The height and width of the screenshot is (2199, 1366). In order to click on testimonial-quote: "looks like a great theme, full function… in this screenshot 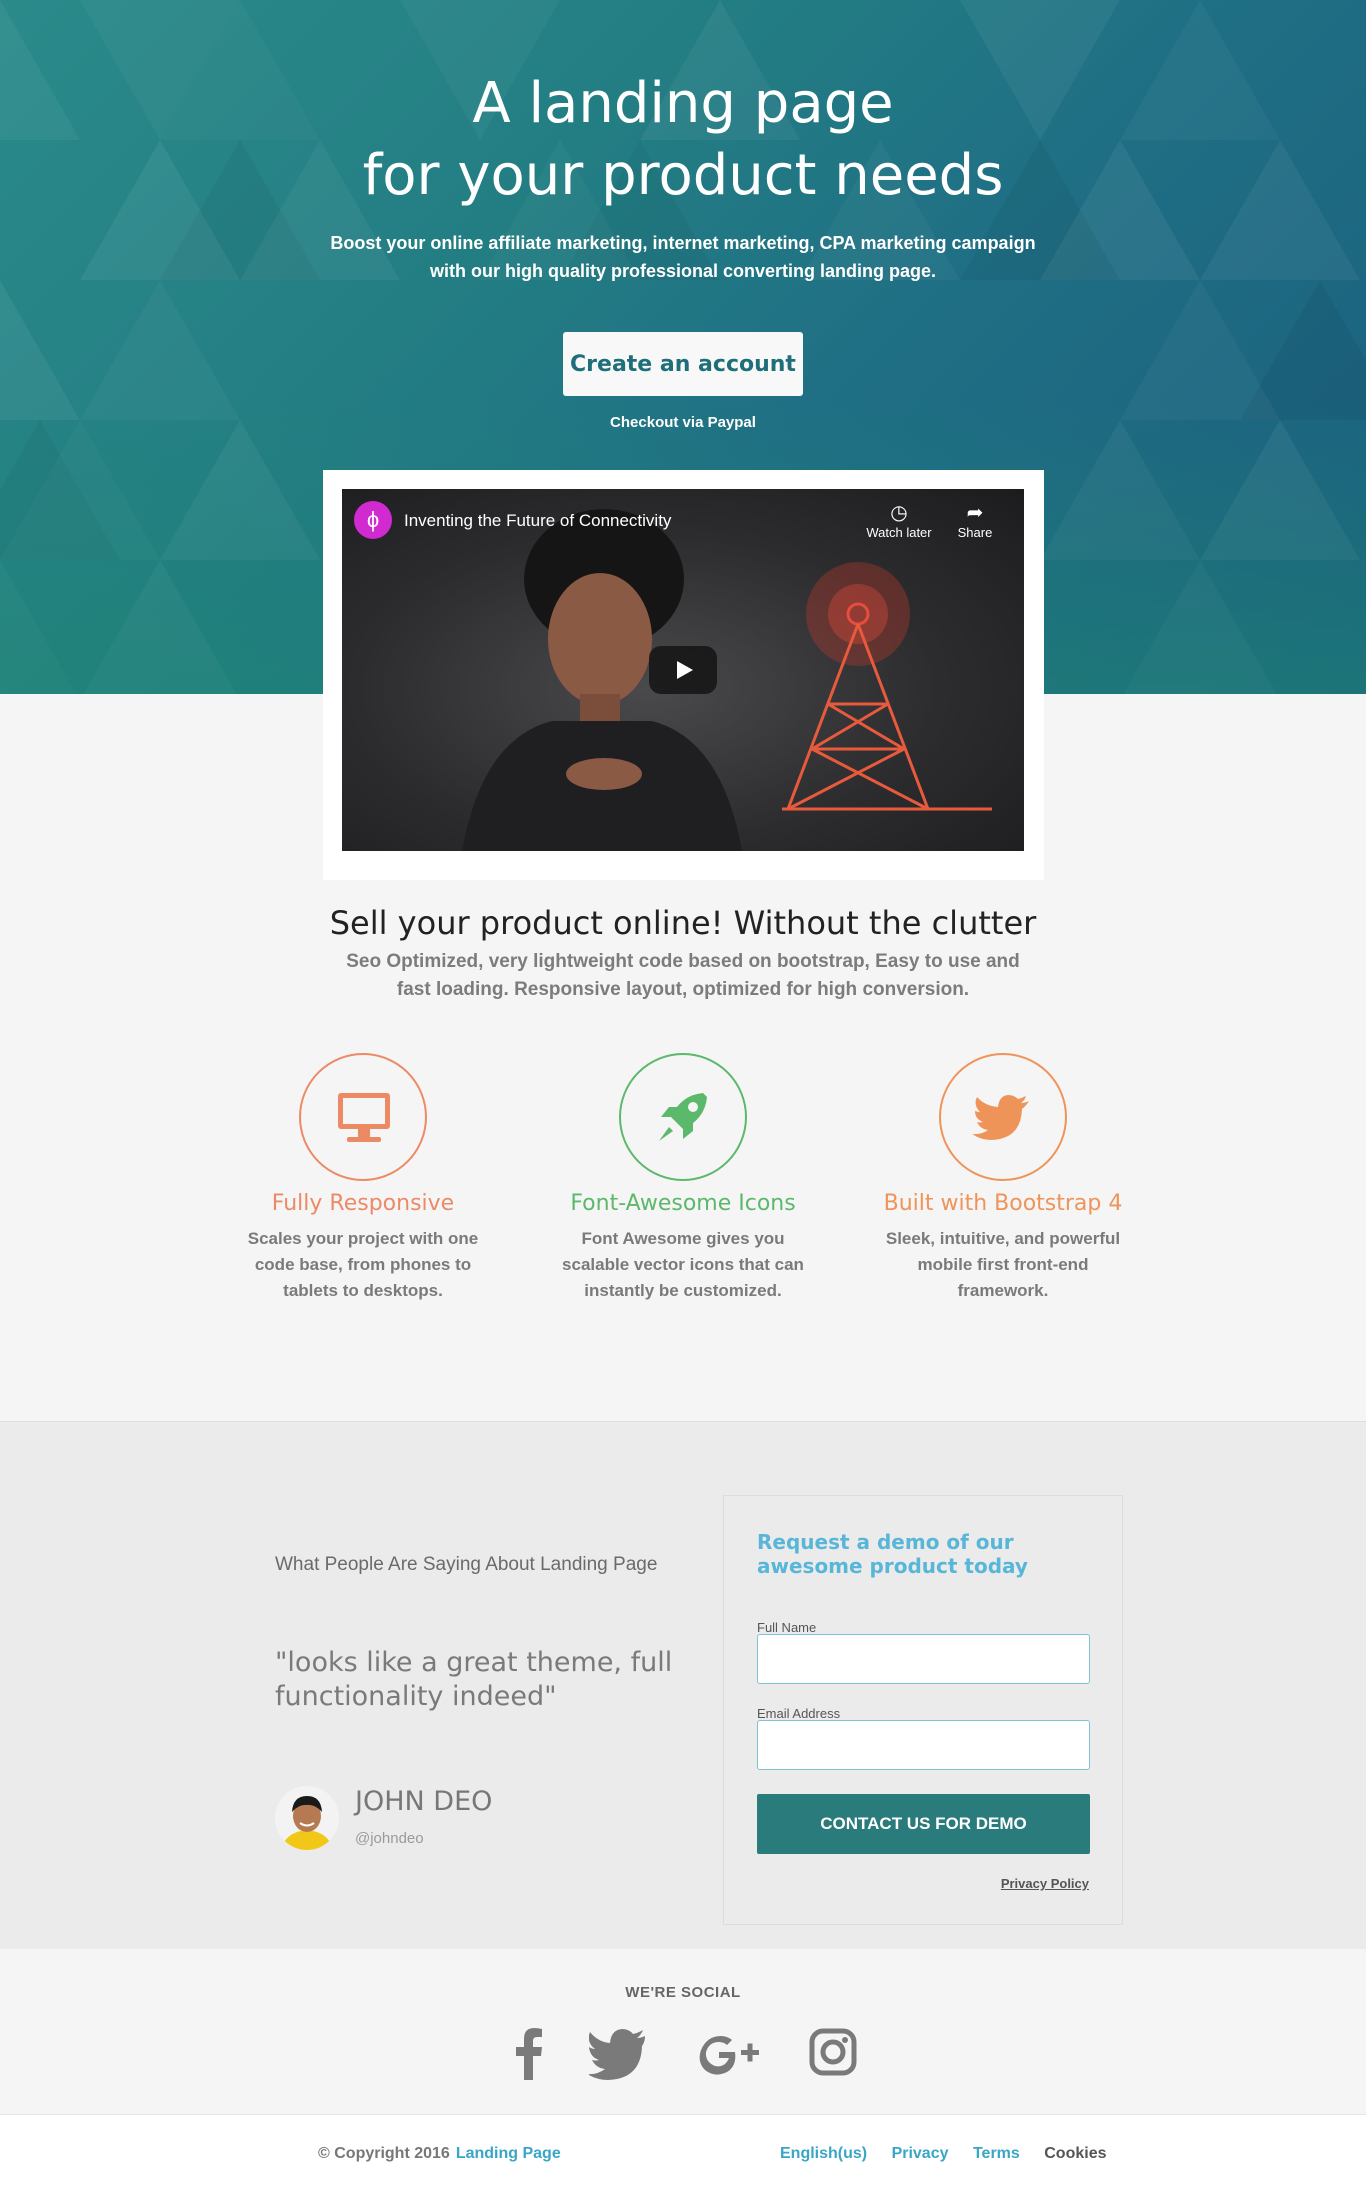, I will do `click(474, 1679)`.